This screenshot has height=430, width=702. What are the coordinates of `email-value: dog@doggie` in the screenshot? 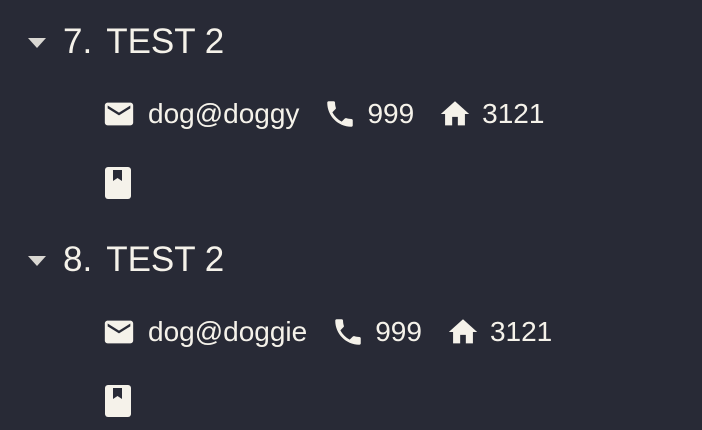 It's located at (228, 331).